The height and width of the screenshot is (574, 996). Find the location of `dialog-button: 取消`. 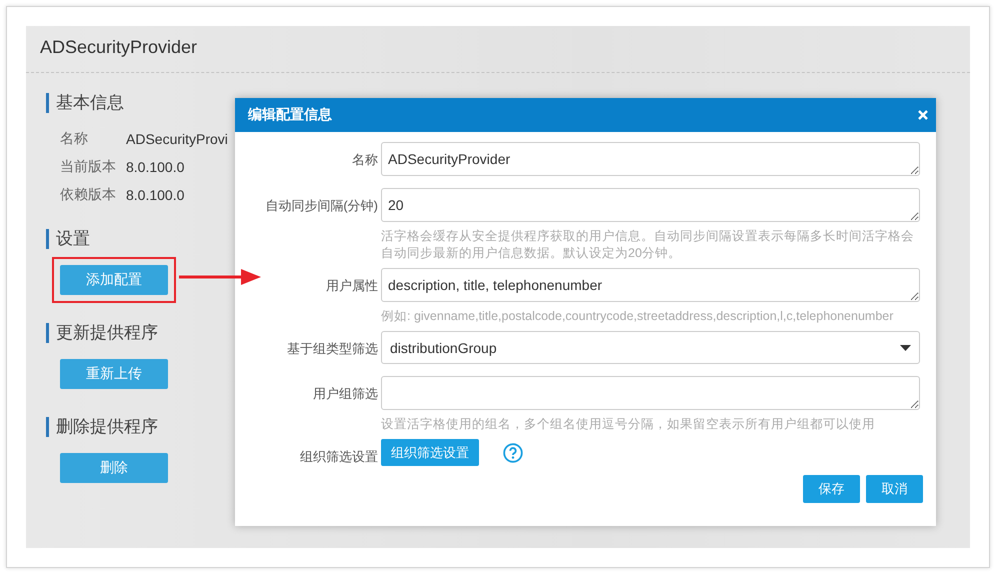

dialog-button: 取消 is located at coordinates (894, 489).